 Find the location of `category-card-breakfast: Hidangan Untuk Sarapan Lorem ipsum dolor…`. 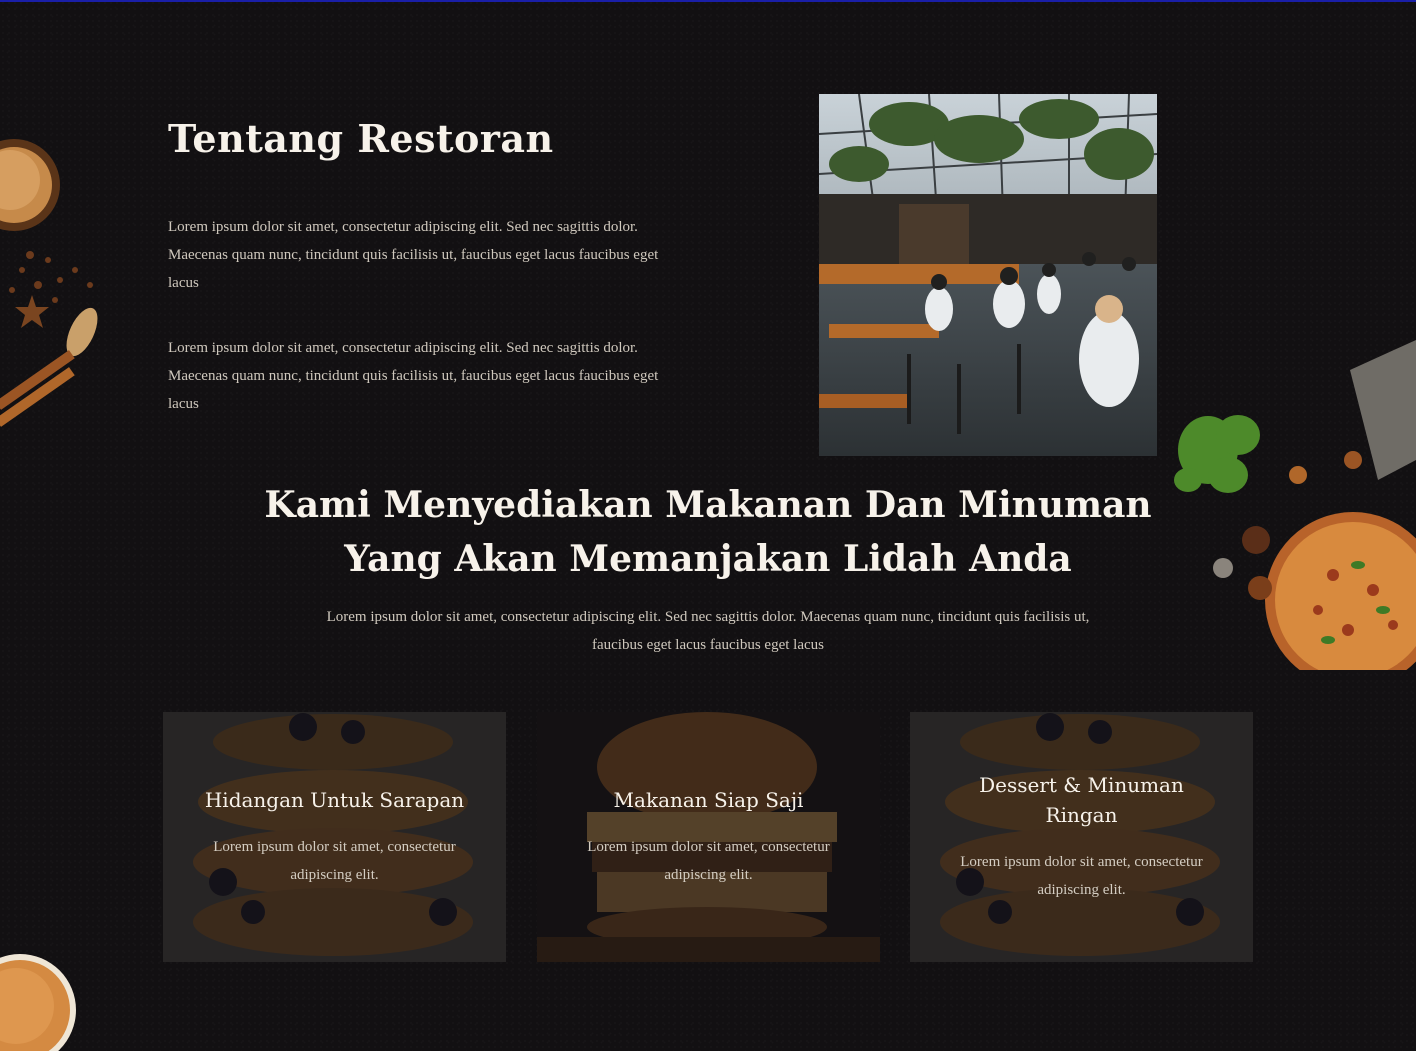

category-card-breakfast: Hidangan Untuk Sarapan Lorem ipsum dolor… is located at coordinates (334, 837).